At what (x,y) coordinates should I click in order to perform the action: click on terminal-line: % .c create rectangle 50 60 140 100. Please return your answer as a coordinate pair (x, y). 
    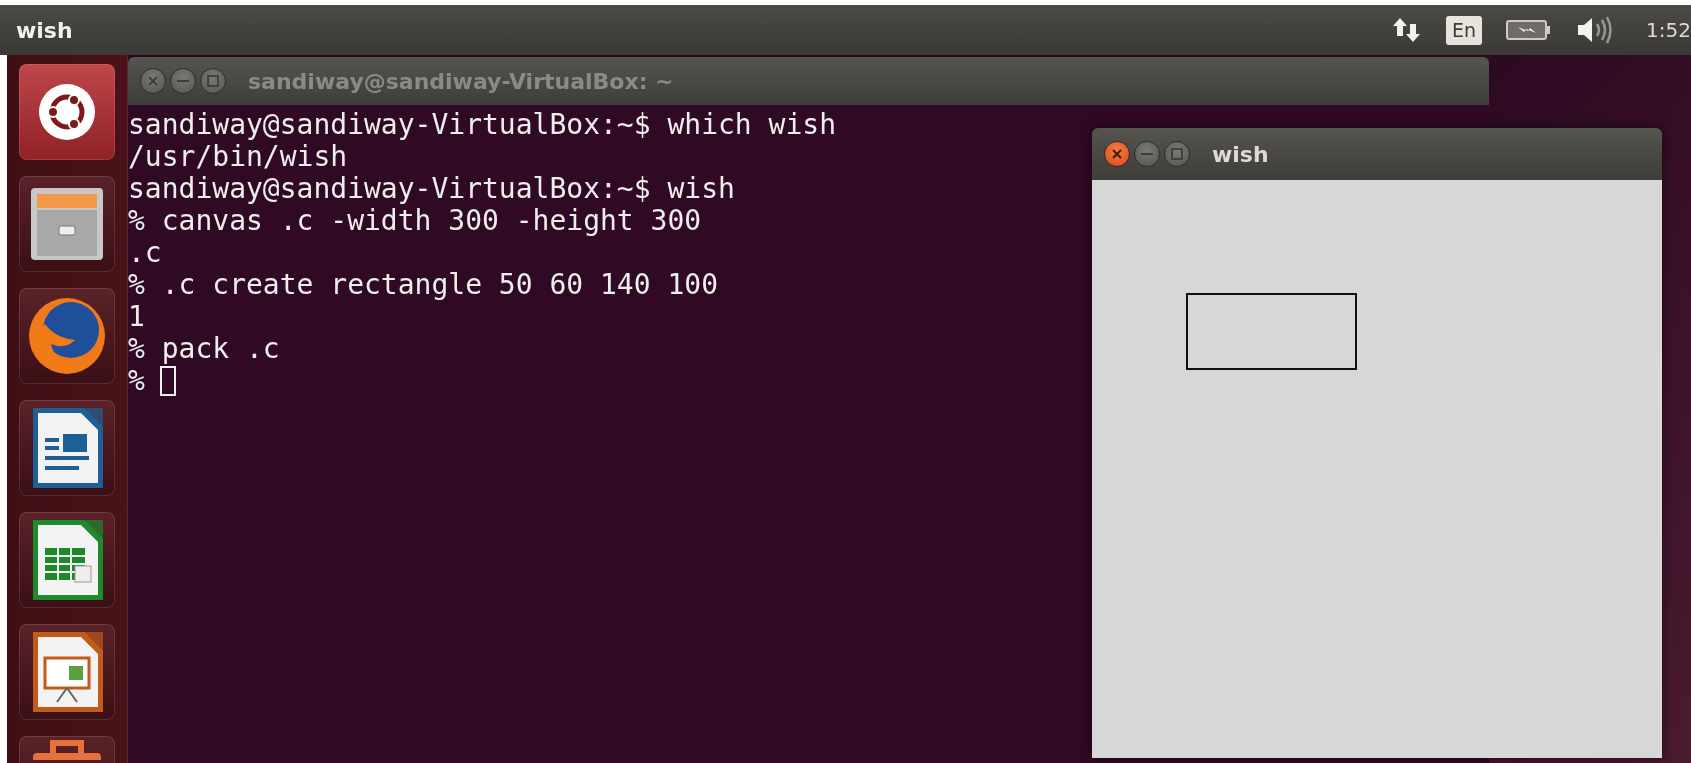
    Looking at the image, I should click on (423, 285).